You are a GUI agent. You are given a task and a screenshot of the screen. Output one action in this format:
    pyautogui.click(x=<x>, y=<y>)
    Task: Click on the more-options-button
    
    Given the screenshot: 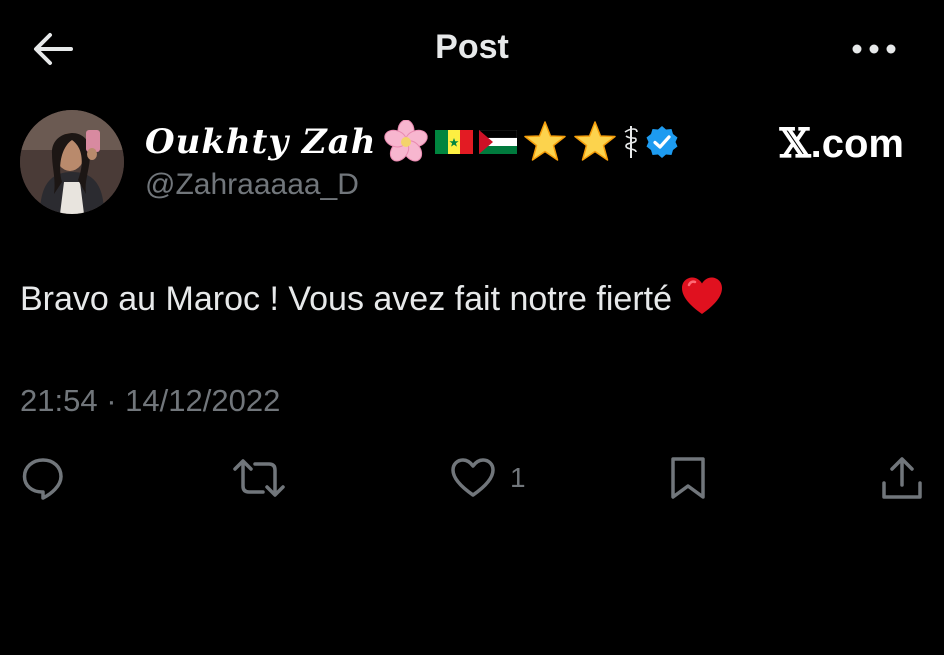 What is the action you would take?
    pyautogui.click(x=874, y=49)
    